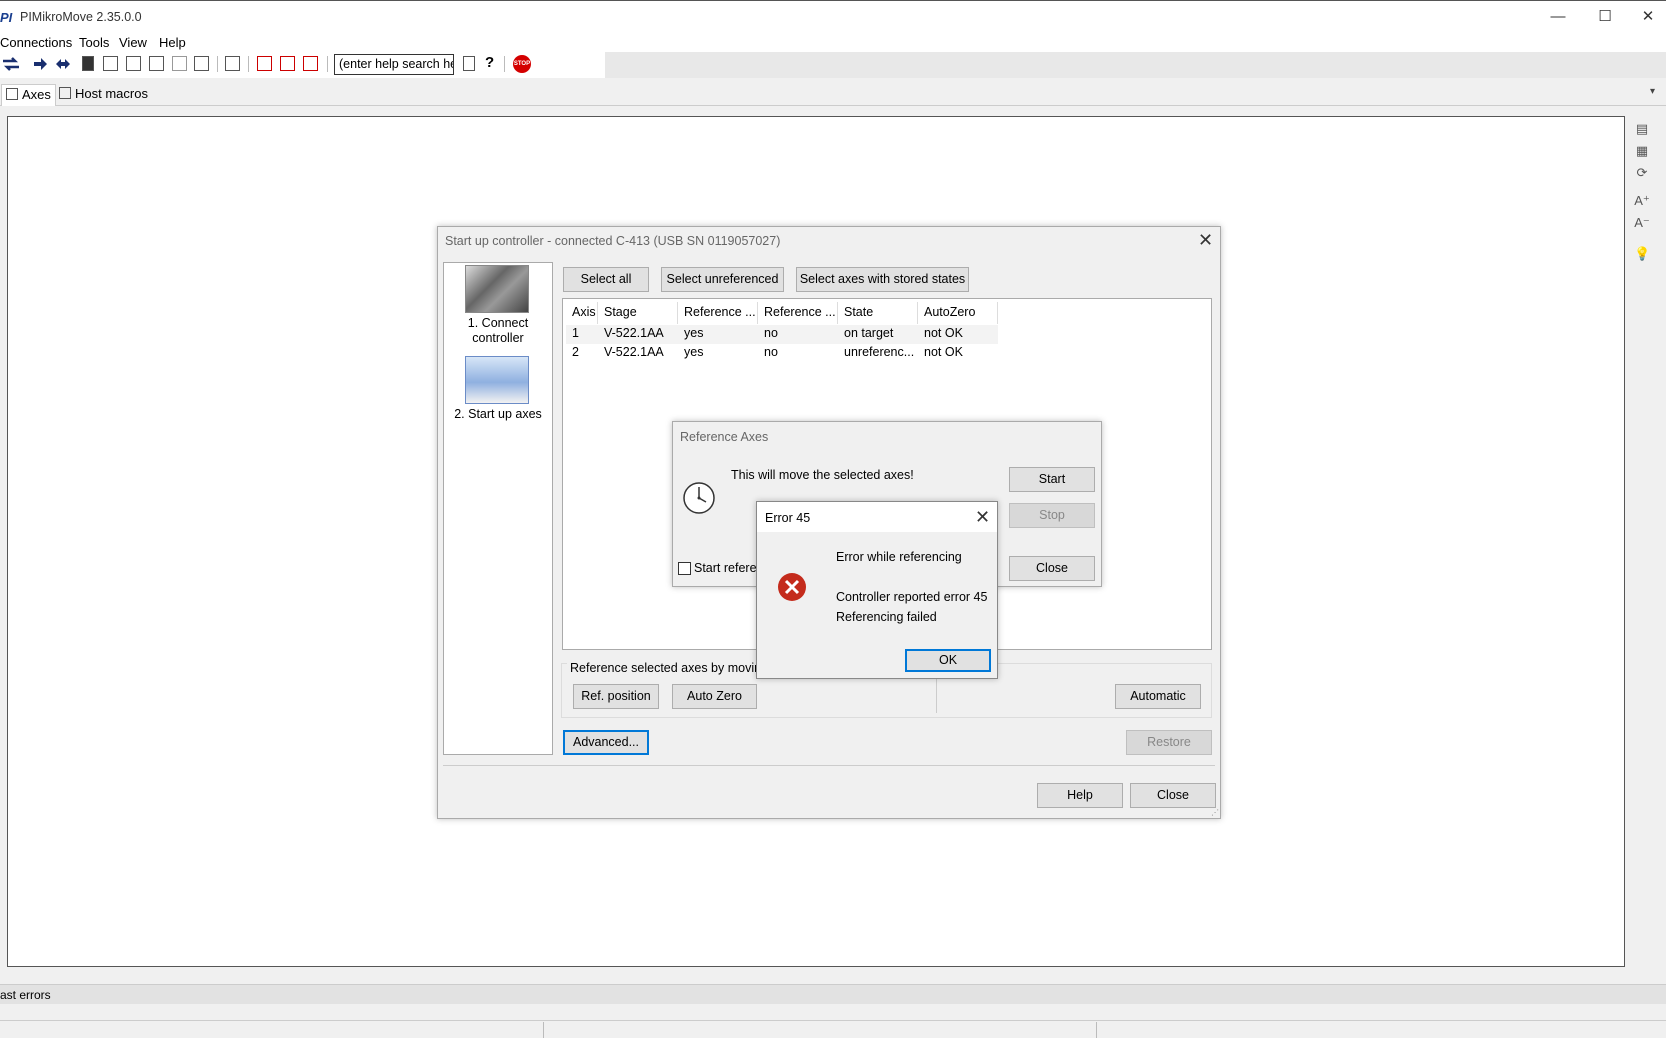 Image resolution: width=1666 pixels, height=1038 pixels. Describe the element at coordinates (469, 63) in the screenshot. I see `search-help-icon` at that location.